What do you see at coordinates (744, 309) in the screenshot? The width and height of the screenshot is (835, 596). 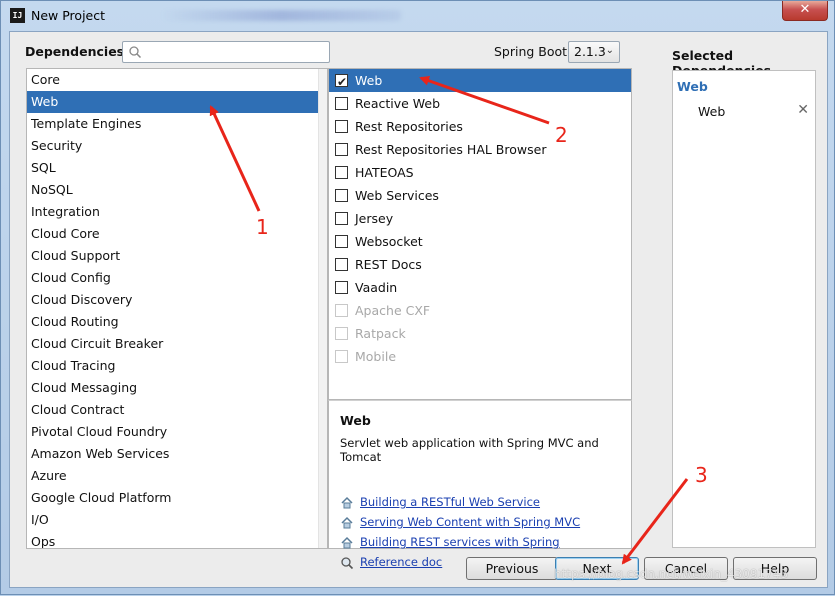 I see `selected-dependencies-panel: Web Web ✕` at bounding box center [744, 309].